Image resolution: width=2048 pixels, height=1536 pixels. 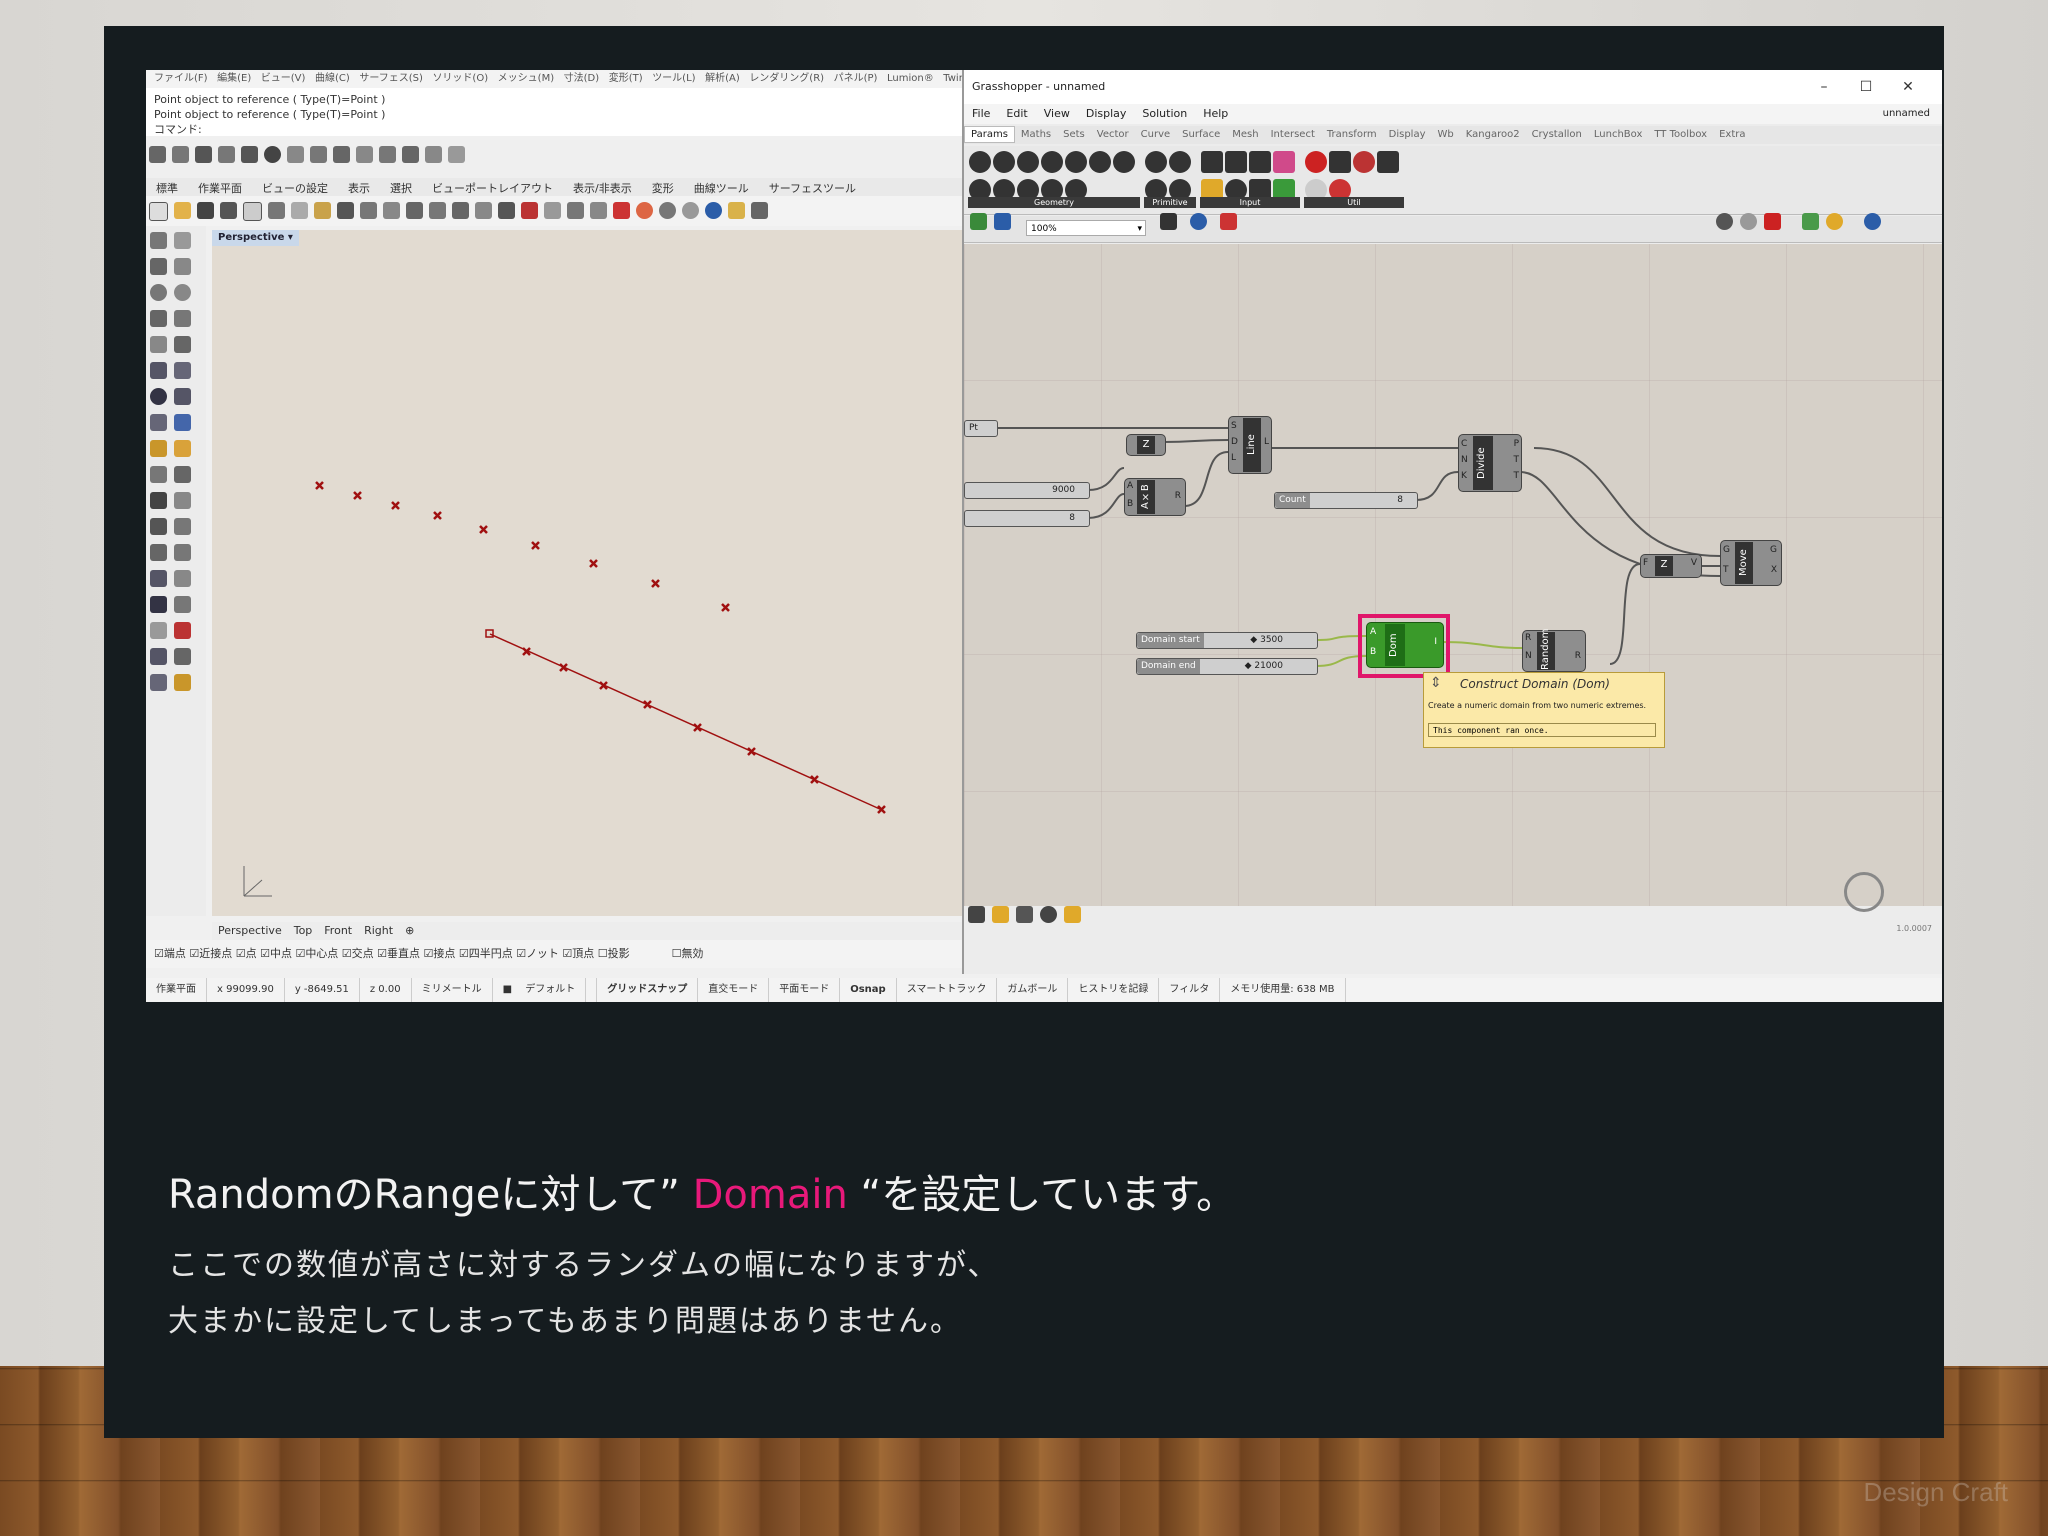 I want to click on input-c: C, so click(x=1464, y=444).